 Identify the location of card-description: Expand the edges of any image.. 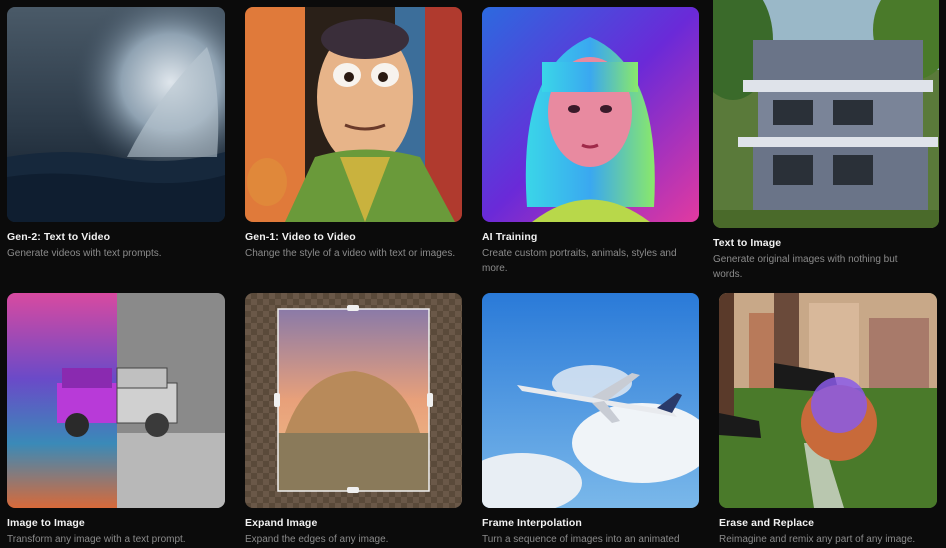
(317, 539).